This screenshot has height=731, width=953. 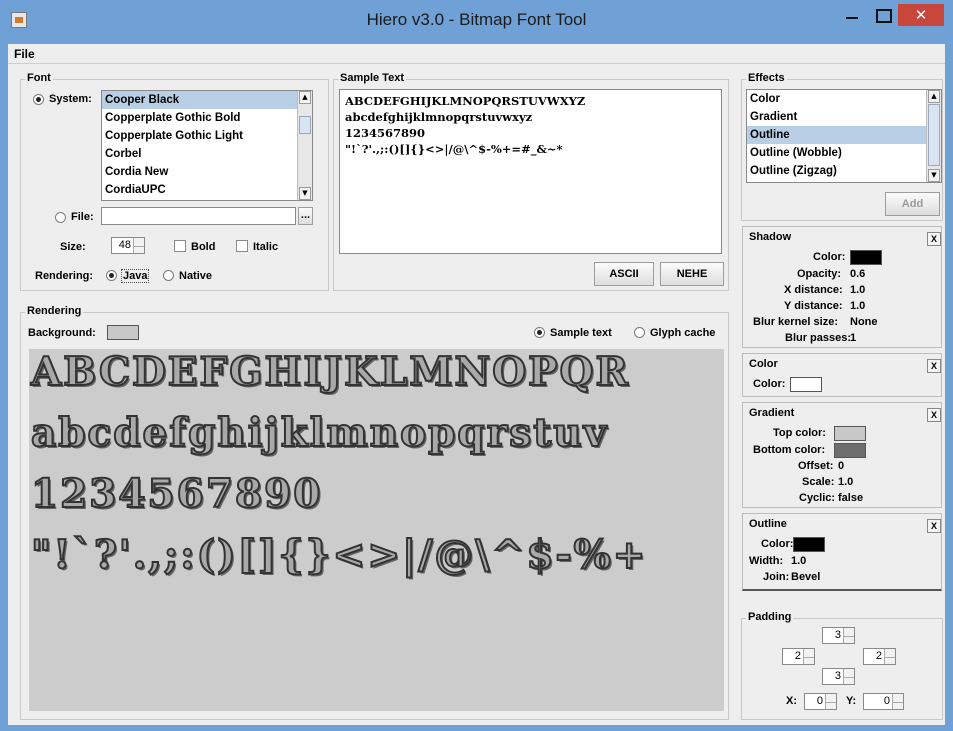 I want to click on font-list-item: Copperplate Gothic Bold, so click(x=207, y=118).